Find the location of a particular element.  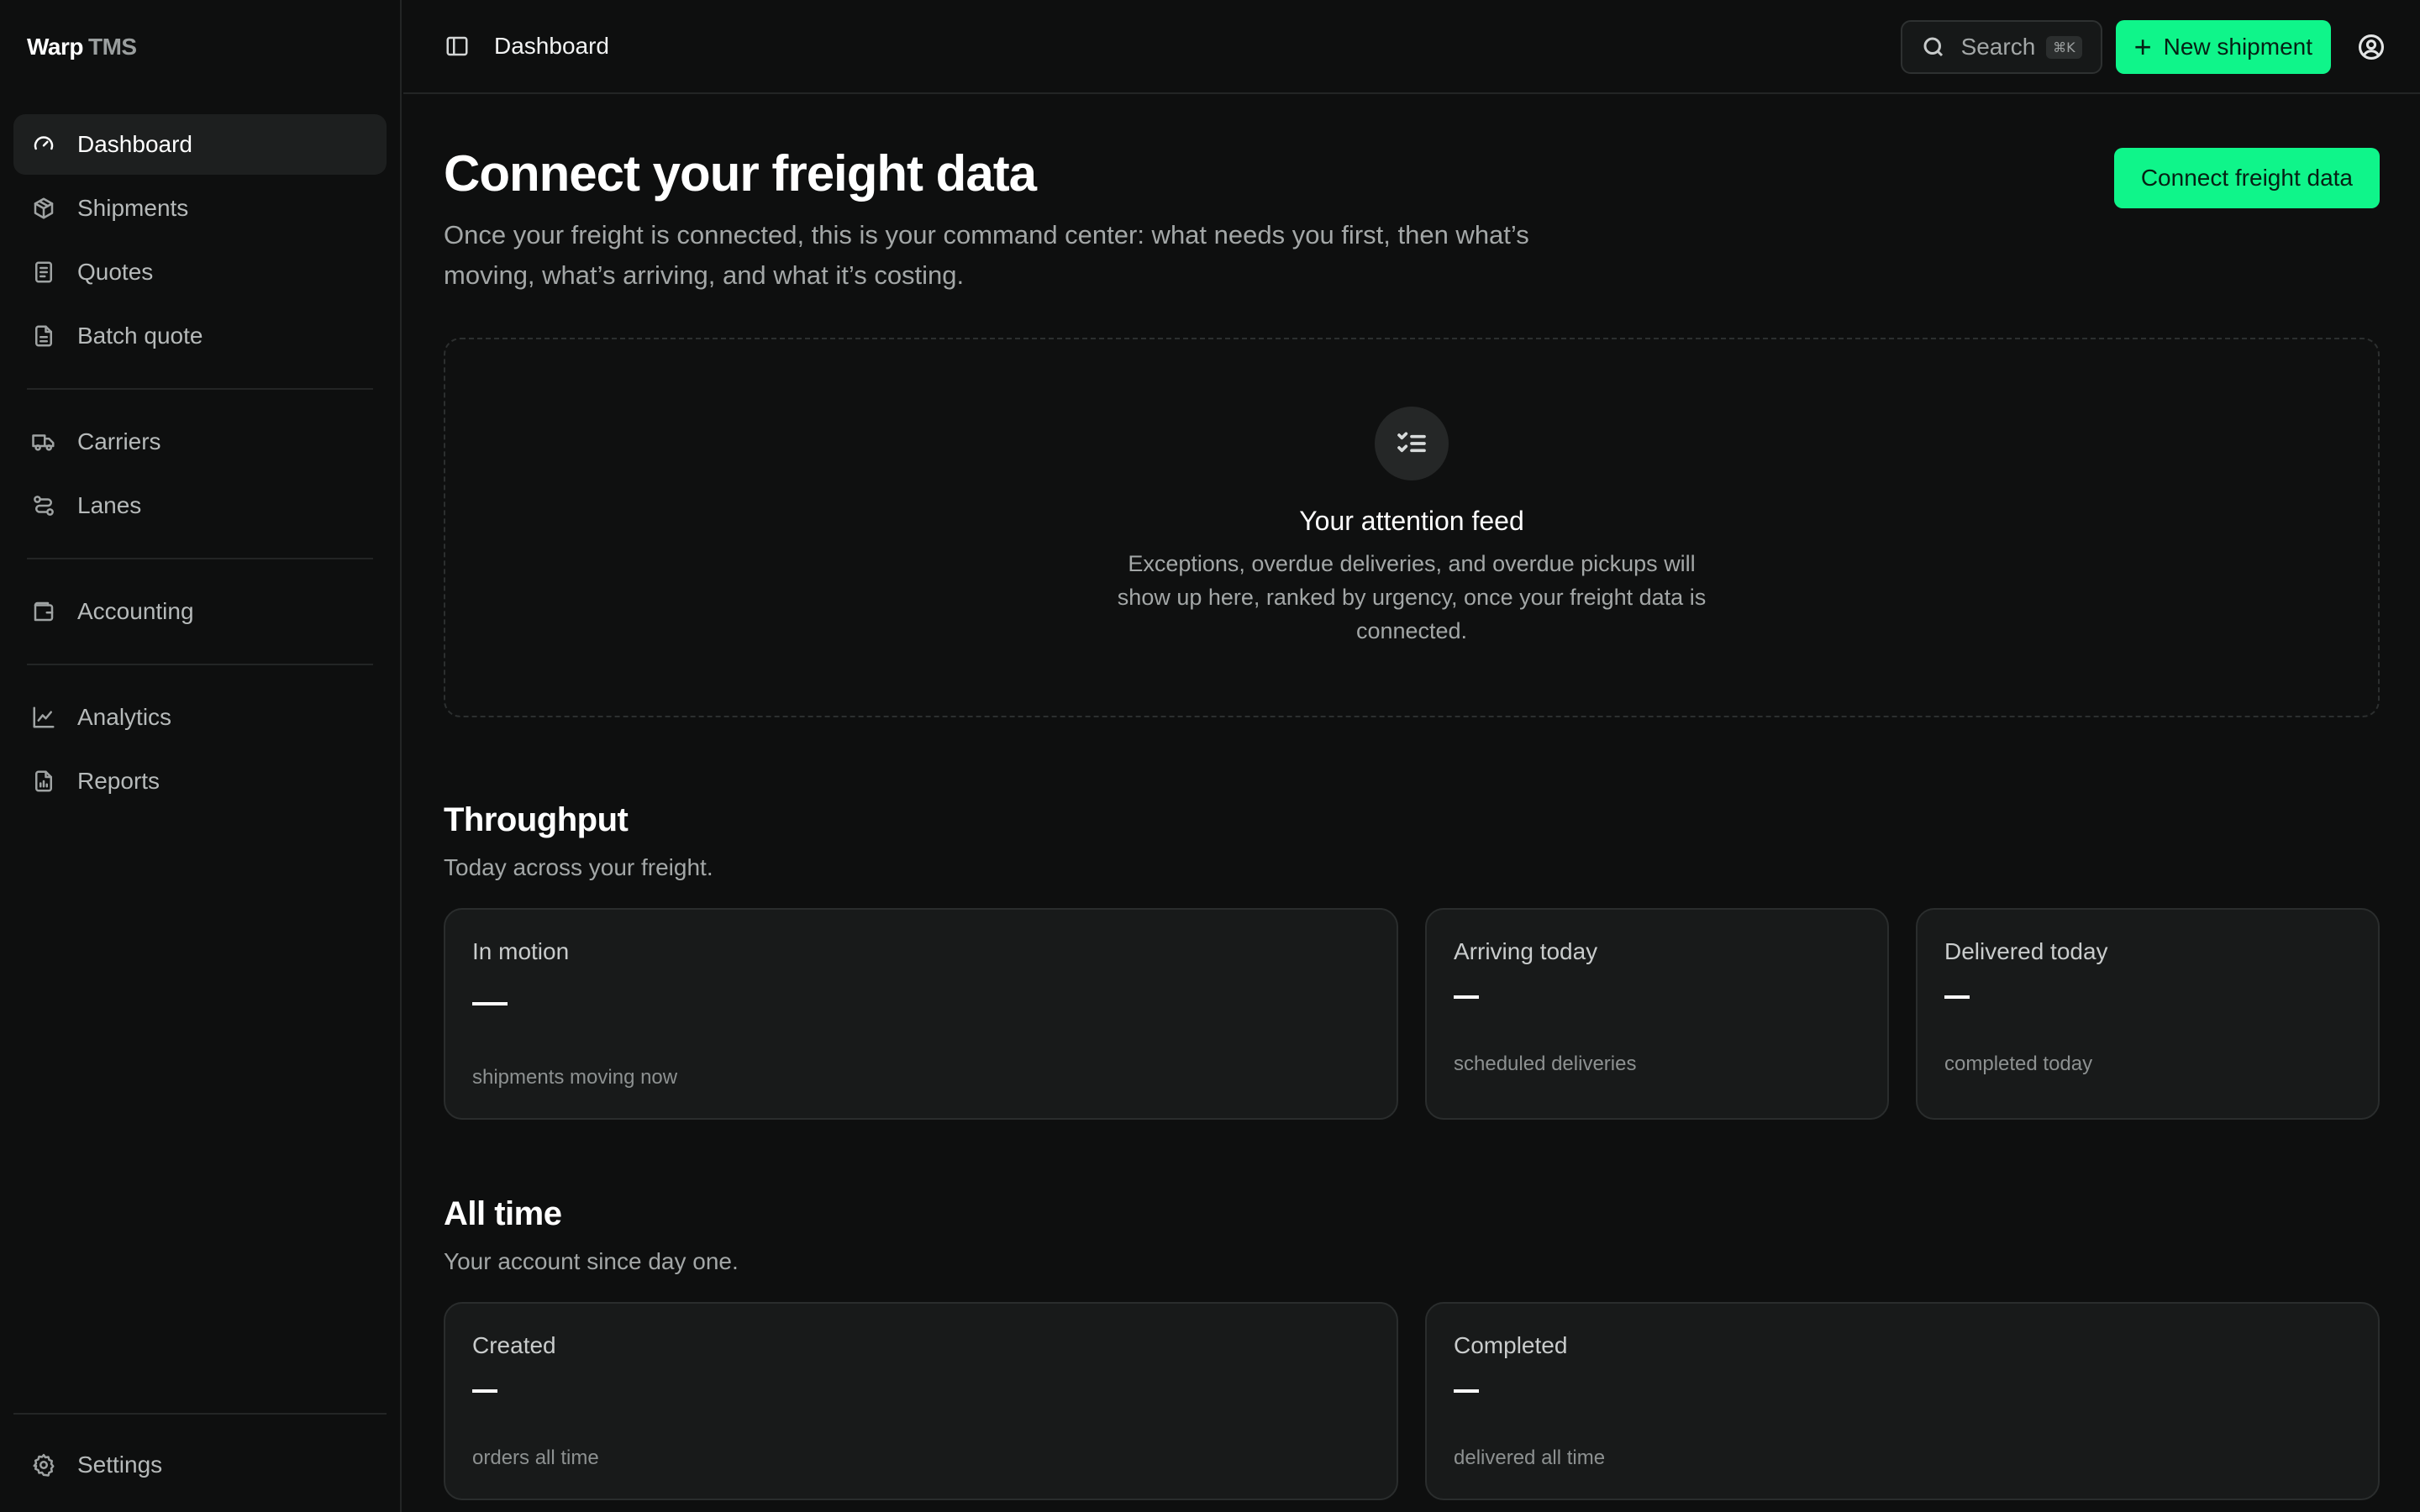

sidebar-item-label: Quotes is located at coordinates (116, 272).